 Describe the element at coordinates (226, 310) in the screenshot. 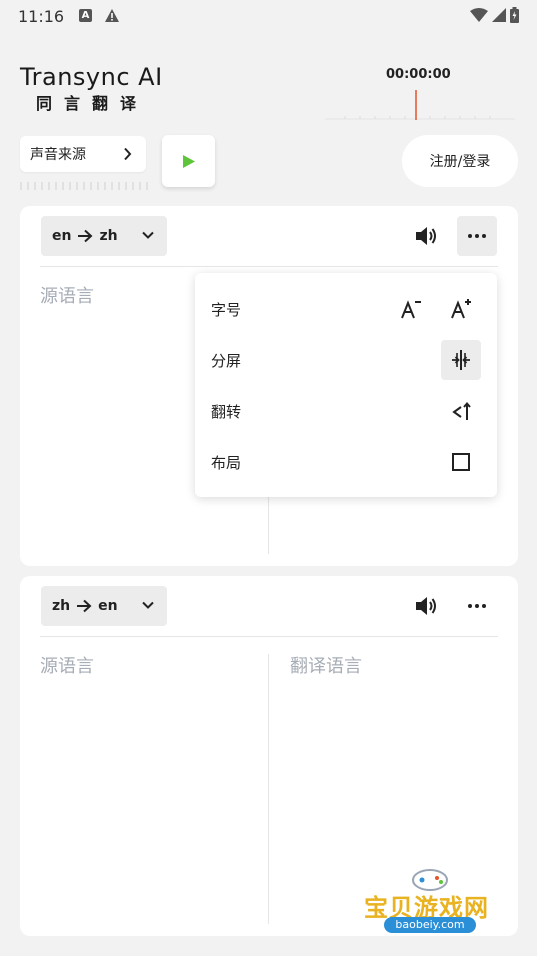

I see `menu-item-label: 字号` at that location.